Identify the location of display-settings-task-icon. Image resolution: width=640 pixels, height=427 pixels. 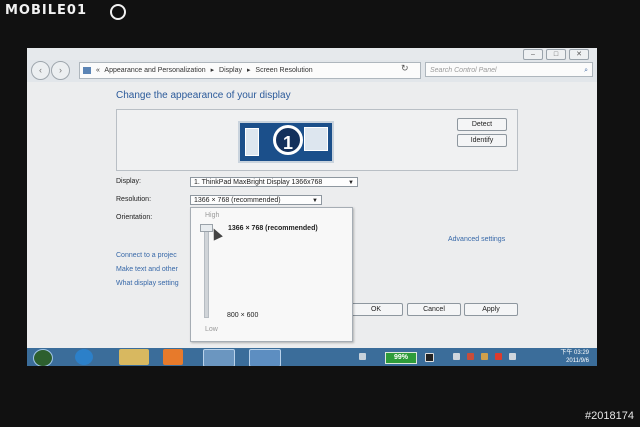
(265, 357).